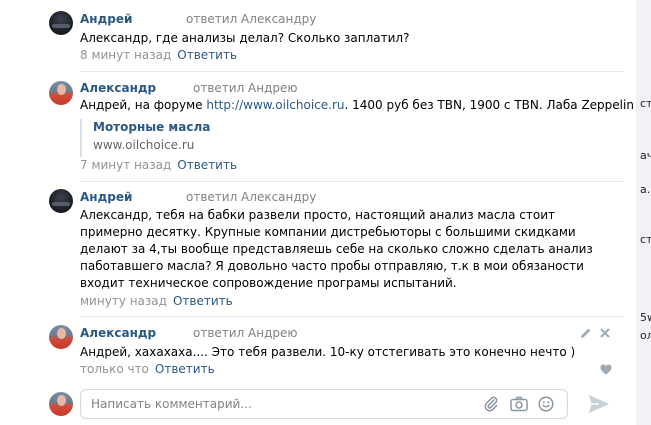  What do you see at coordinates (491, 404) in the screenshot?
I see `attach-icon` at bounding box center [491, 404].